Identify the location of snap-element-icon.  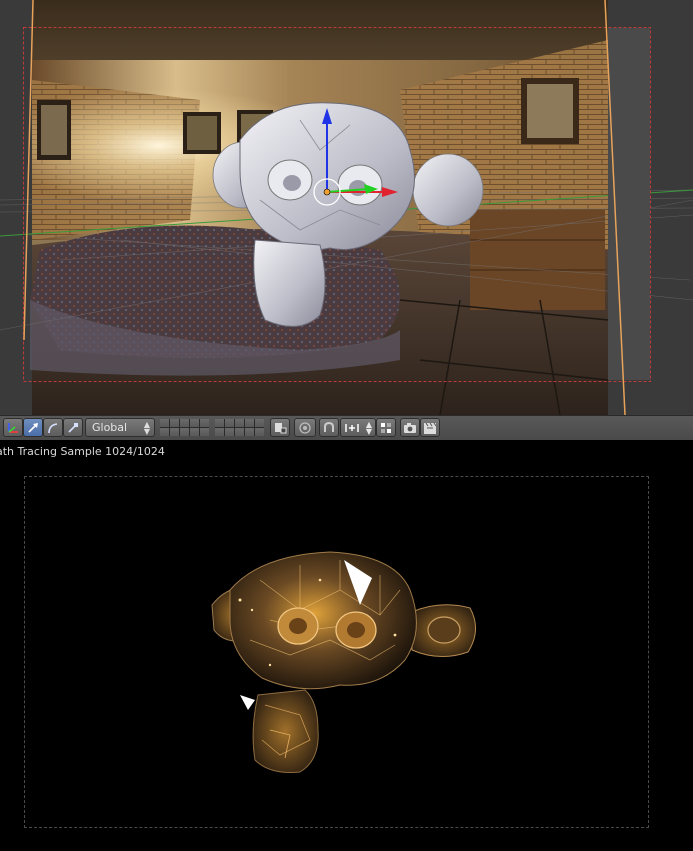
(352, 427).